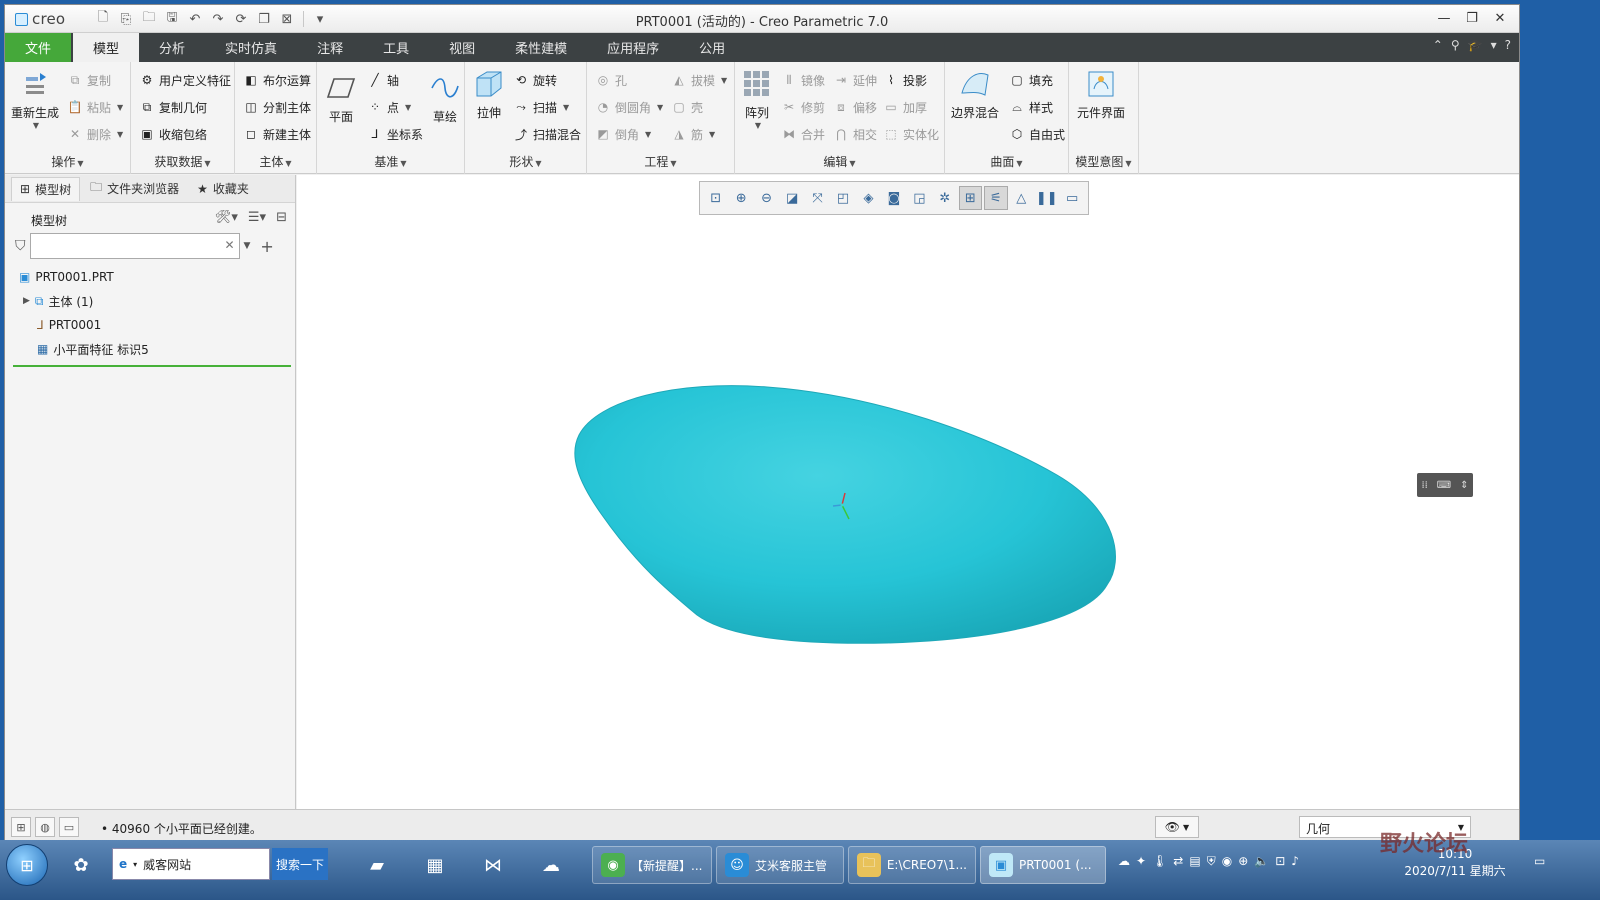 This screenshot has width=1600, height=900. What do you see at coordinates (389, 107) in the screenshot?
I see `point-button: ⁘ 点 ▼` at bounding box center [389, 107].